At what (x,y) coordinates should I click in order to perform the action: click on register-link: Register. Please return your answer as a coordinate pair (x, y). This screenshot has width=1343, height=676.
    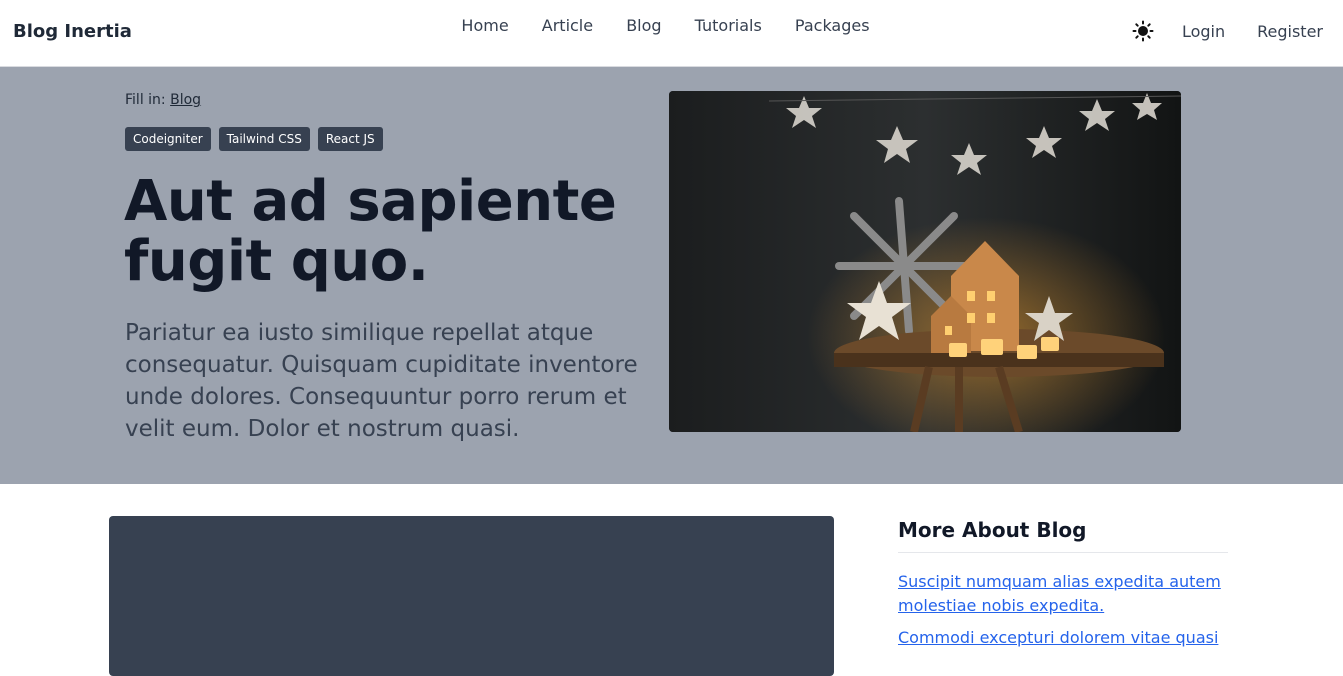
    Looking at the image, I should click on (1290, 31).